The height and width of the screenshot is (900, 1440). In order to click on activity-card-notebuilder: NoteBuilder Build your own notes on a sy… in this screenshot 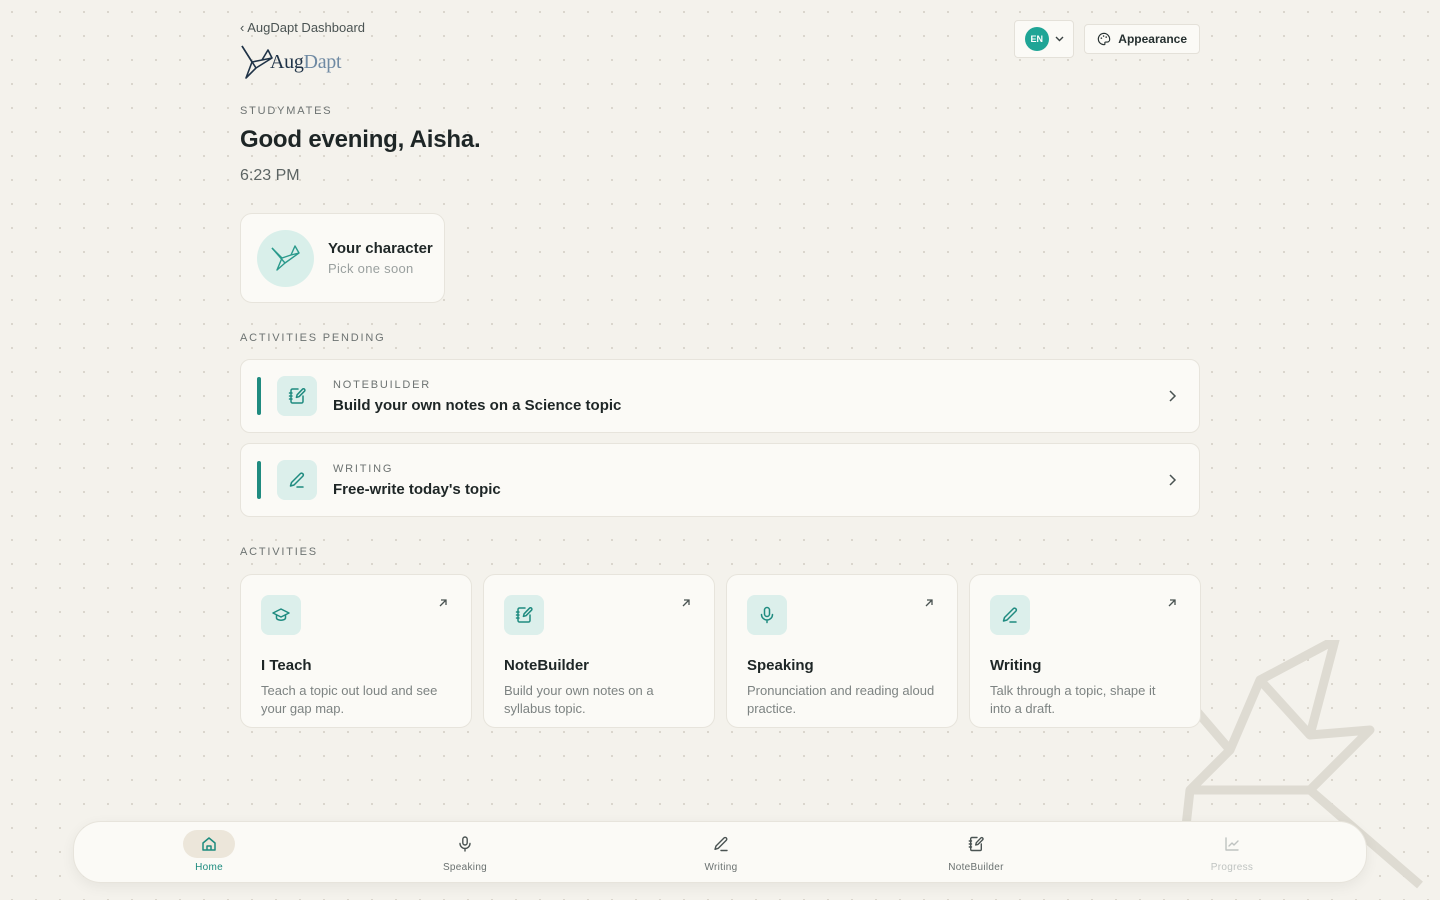, I will do `click(599, 651)`.